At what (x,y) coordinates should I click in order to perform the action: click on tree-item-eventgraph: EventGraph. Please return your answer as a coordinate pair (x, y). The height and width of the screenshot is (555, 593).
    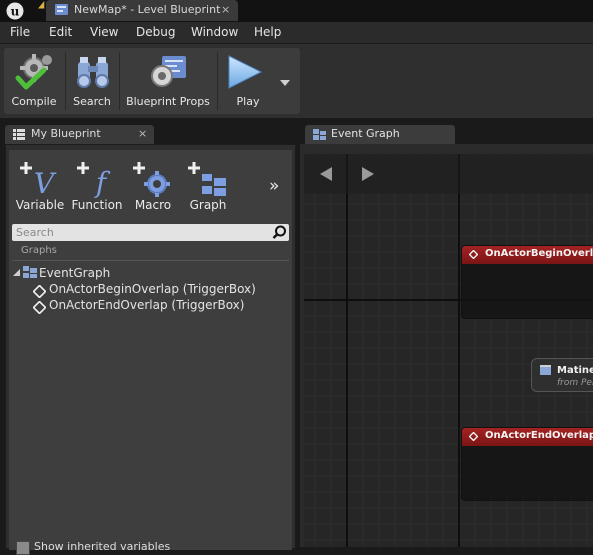
    Looking at the image, I should click on (74, 273).